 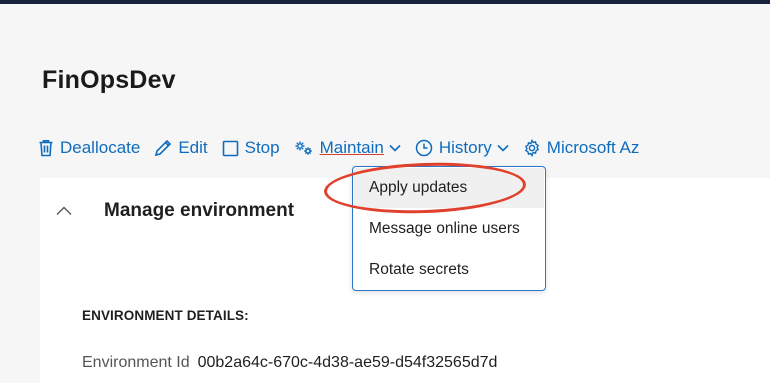 I want to click on microsoft-azure-button: Microsoft Az, so click(x=581, y=148).